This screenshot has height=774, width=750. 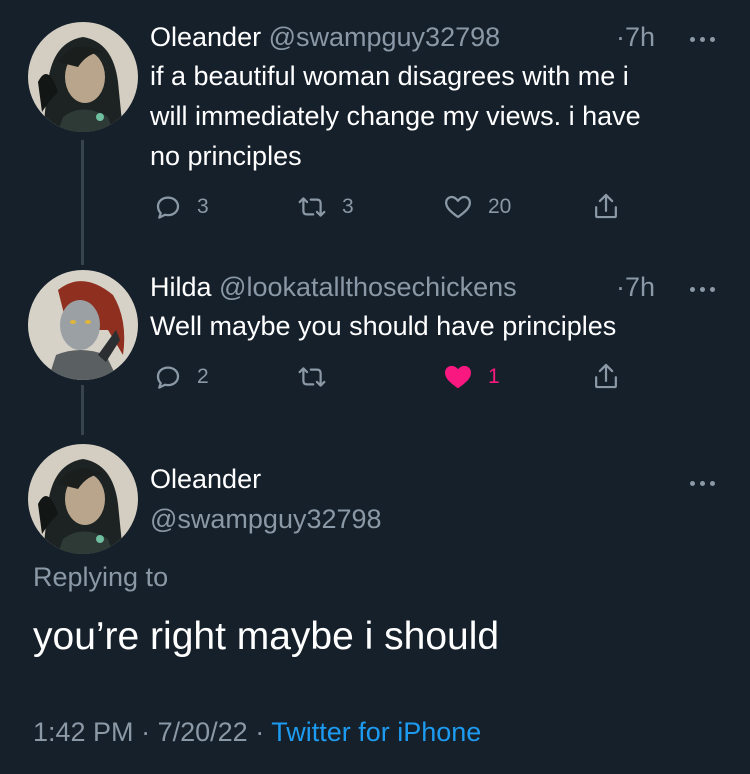 I want to click on retweet-button, so click(x=312, y=377).